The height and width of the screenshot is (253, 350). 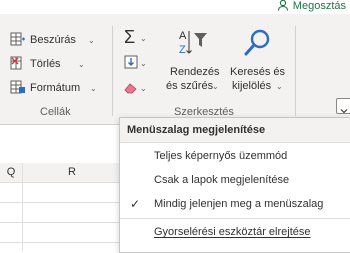 What do you see at coordinates (11, 172) in the screenshot?
I see `column-header-q: Q` at bounding box center [11, 172].